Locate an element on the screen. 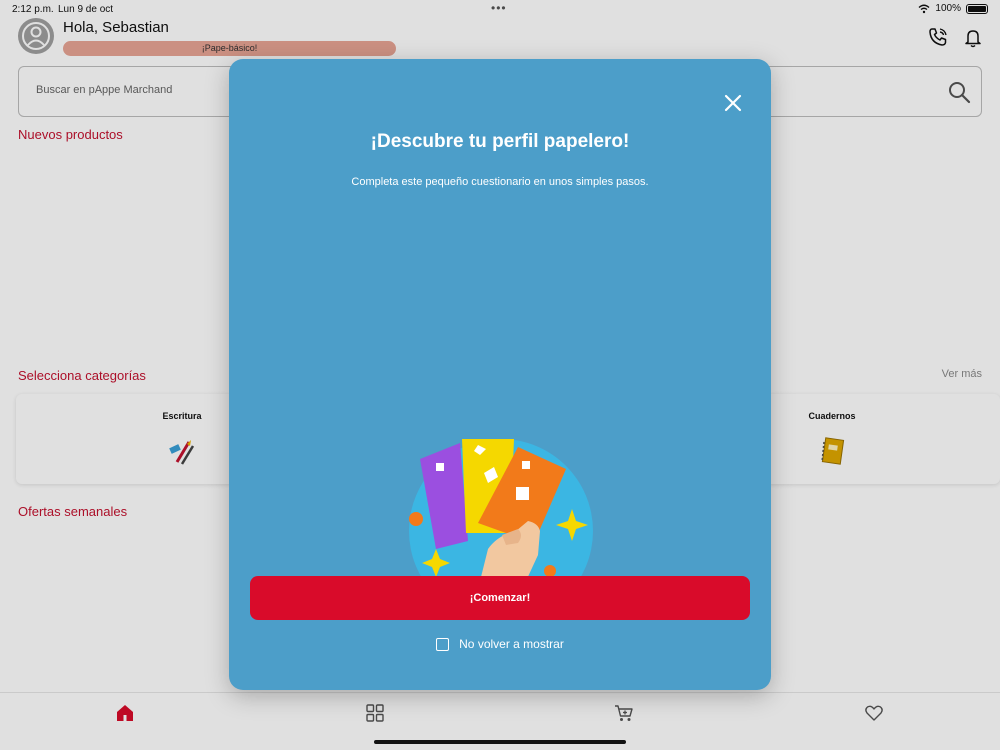 The image size is (1000, 750). paper-cards-illustration is located at coordinates (501, 510).